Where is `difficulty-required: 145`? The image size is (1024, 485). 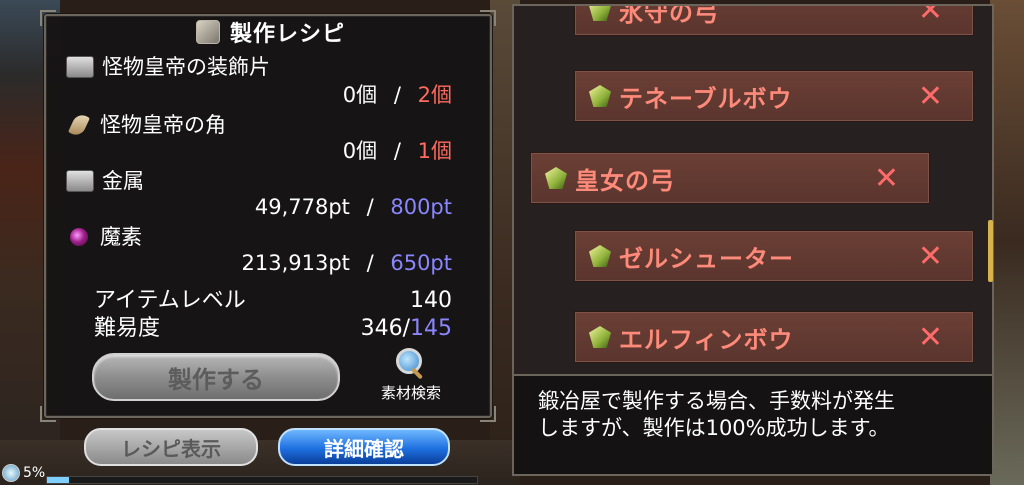 difficulty-required: 145 is located at coordinates (431, 328).